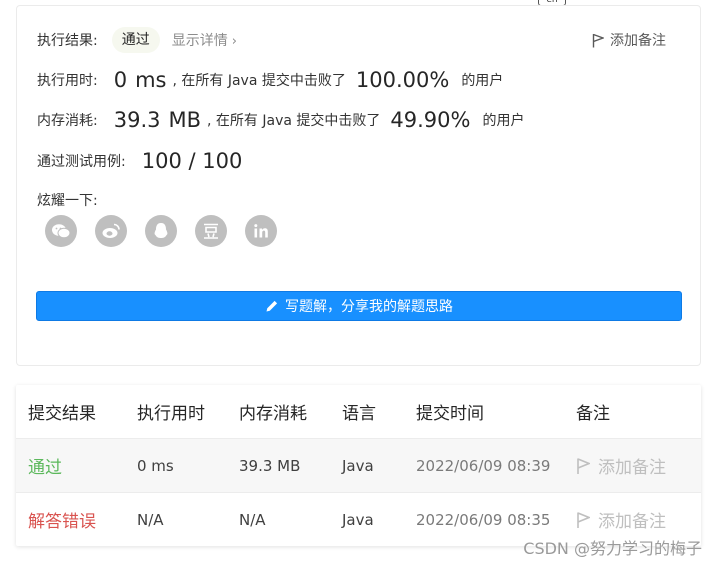  I want to click on share-row: 炫耀一下:, so click(67, 200).